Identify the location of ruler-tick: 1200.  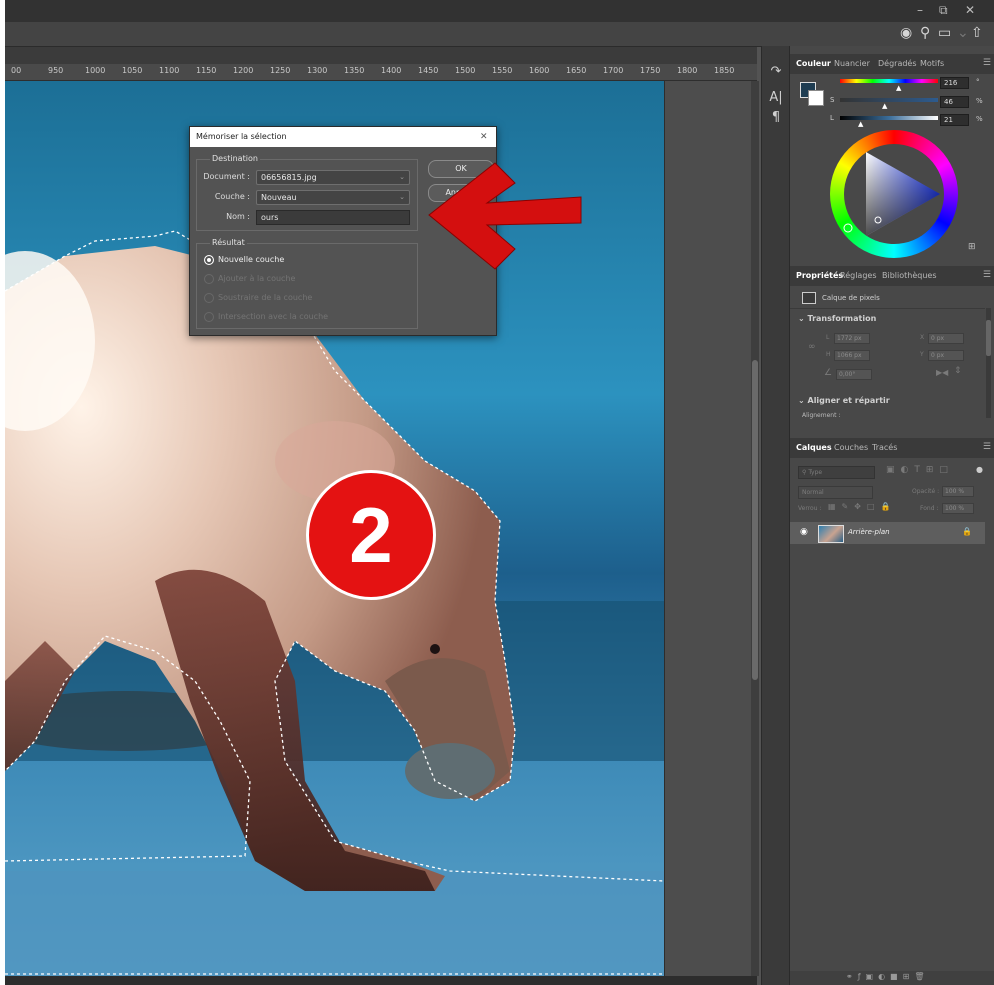
(243, 70).